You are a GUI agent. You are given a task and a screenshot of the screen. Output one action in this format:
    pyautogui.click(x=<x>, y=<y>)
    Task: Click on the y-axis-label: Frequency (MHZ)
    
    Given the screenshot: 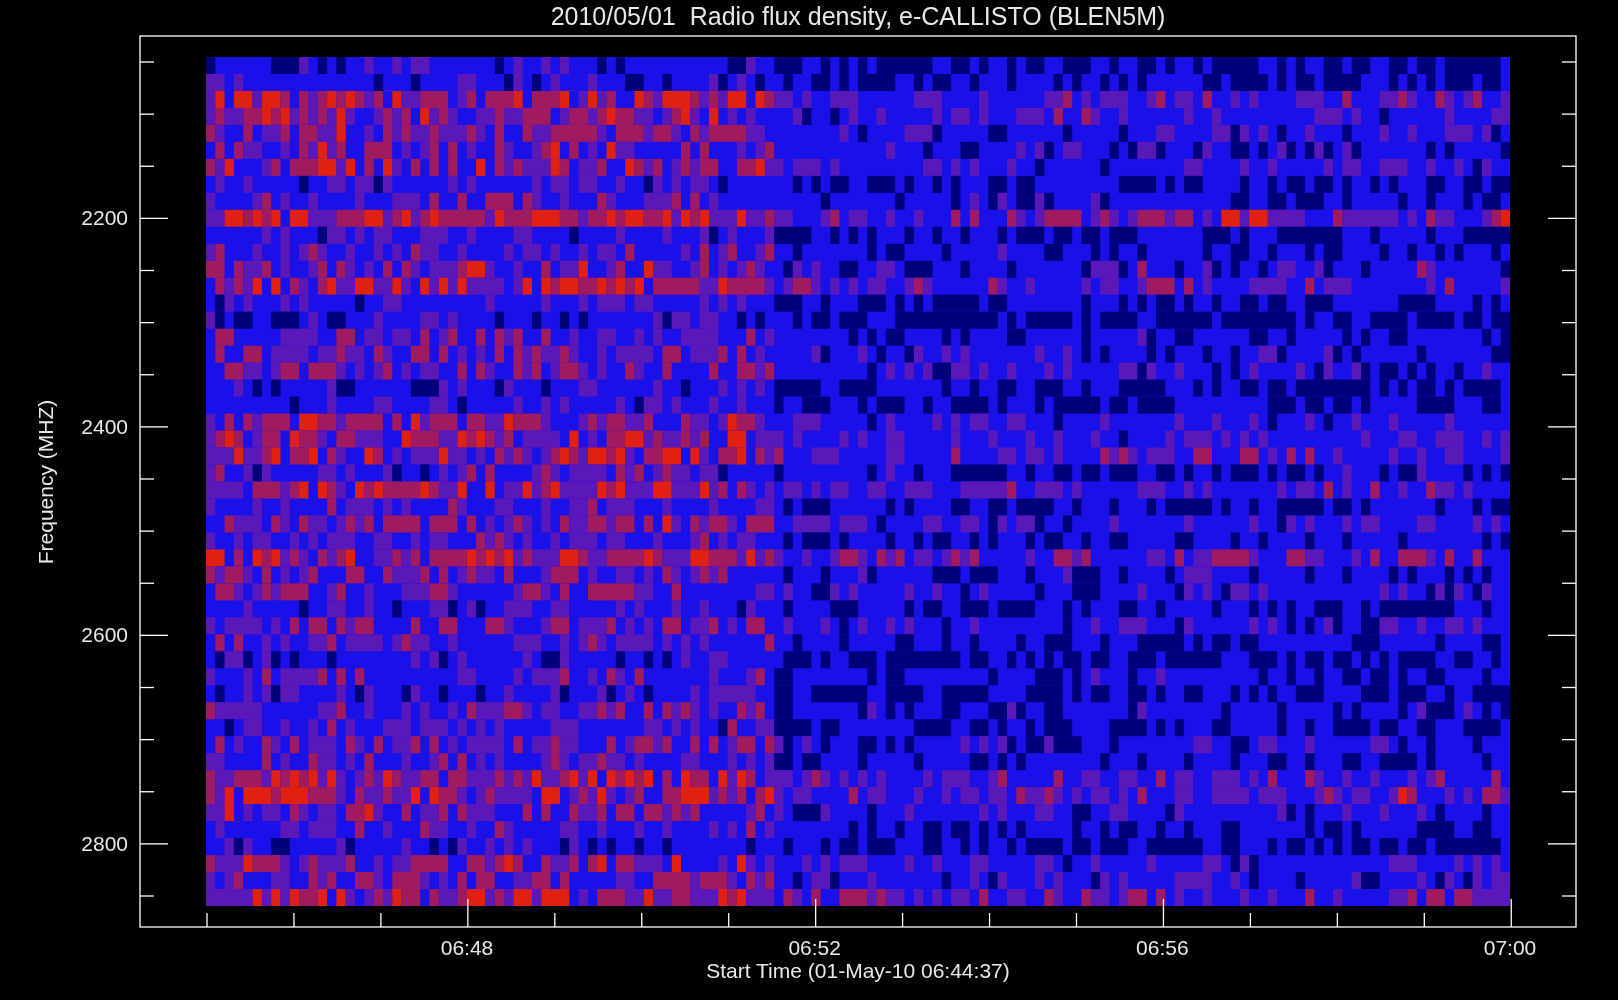 What is the action you would take?
    pyautogui.click(x=45, y=482)
    